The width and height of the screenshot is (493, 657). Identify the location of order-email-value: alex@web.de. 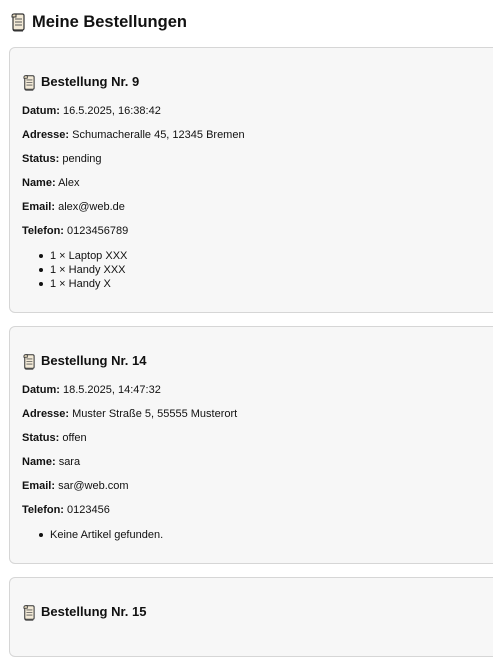
(91, 207).